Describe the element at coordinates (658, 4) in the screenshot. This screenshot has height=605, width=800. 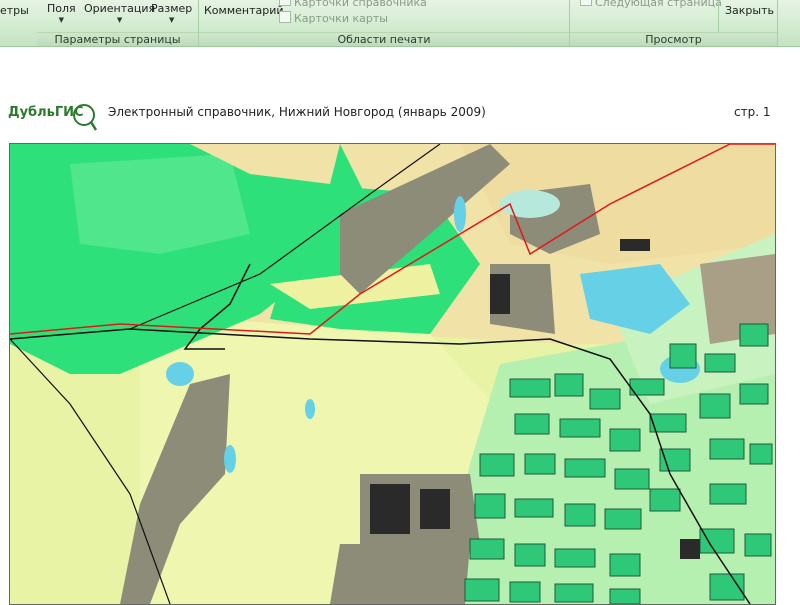
I see `next-page-label: Следующая страница` at that location.